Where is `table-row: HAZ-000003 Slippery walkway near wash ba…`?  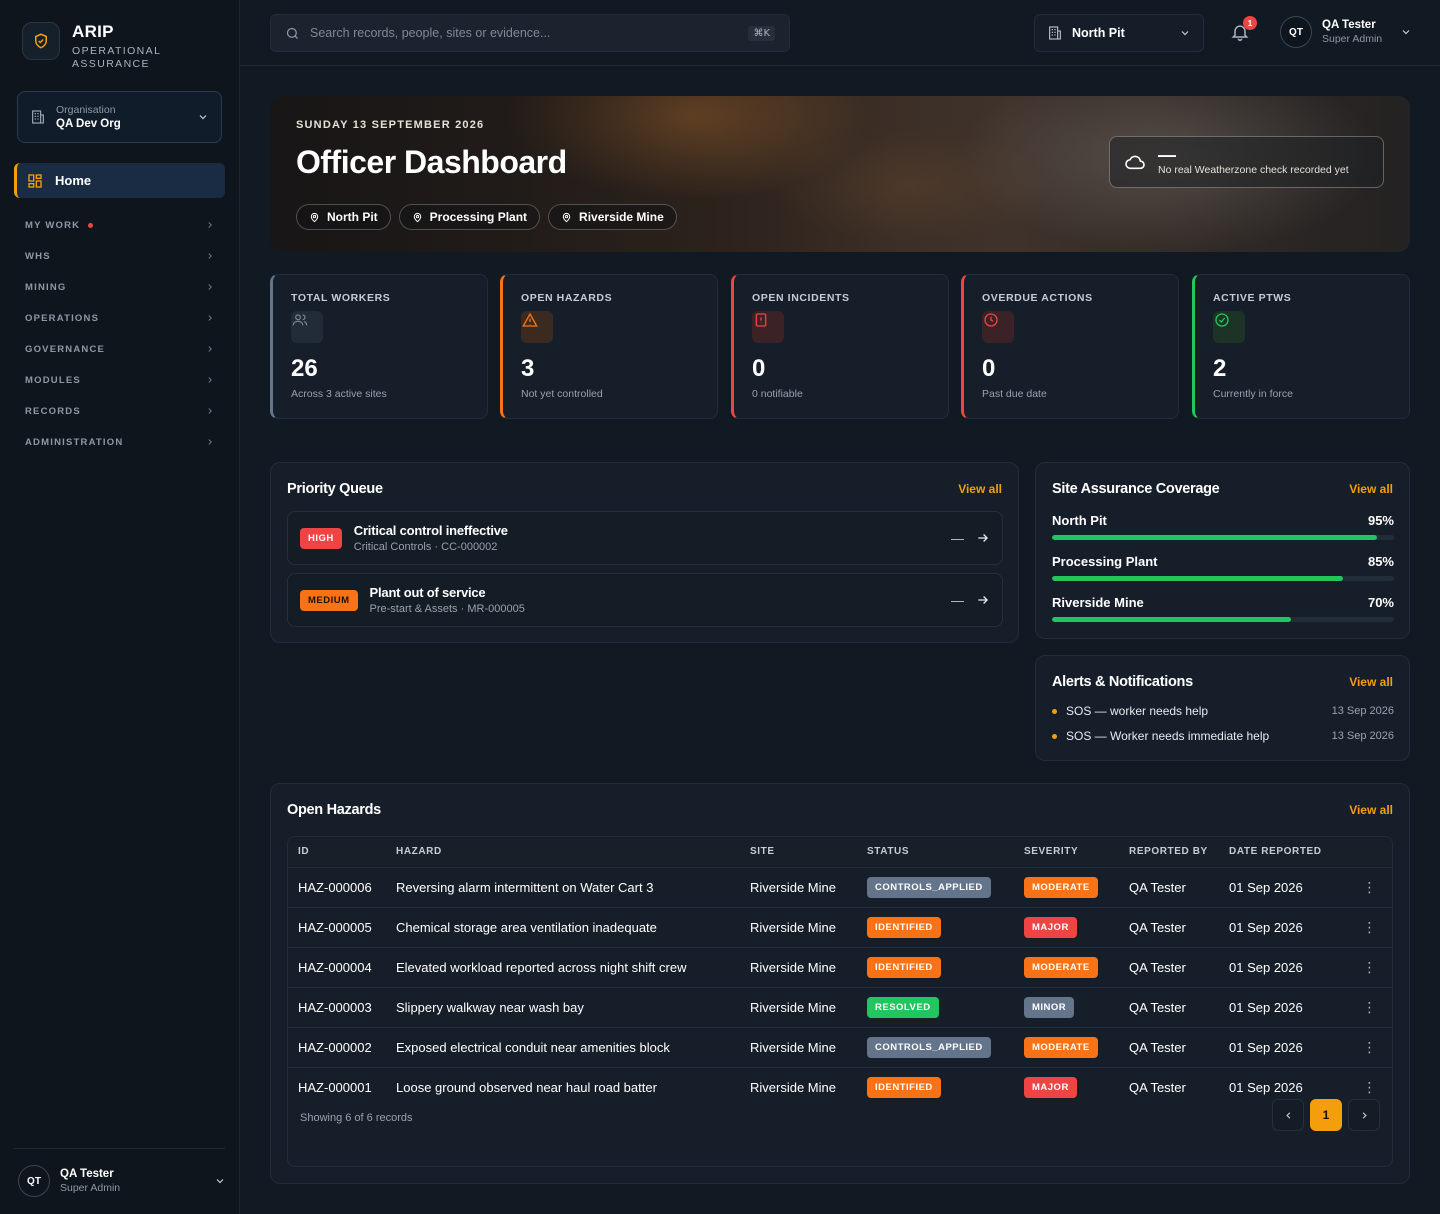
table-row: HAZ-000003 Slippery walkway near wash ba… is located at coordinates (840, 1006).